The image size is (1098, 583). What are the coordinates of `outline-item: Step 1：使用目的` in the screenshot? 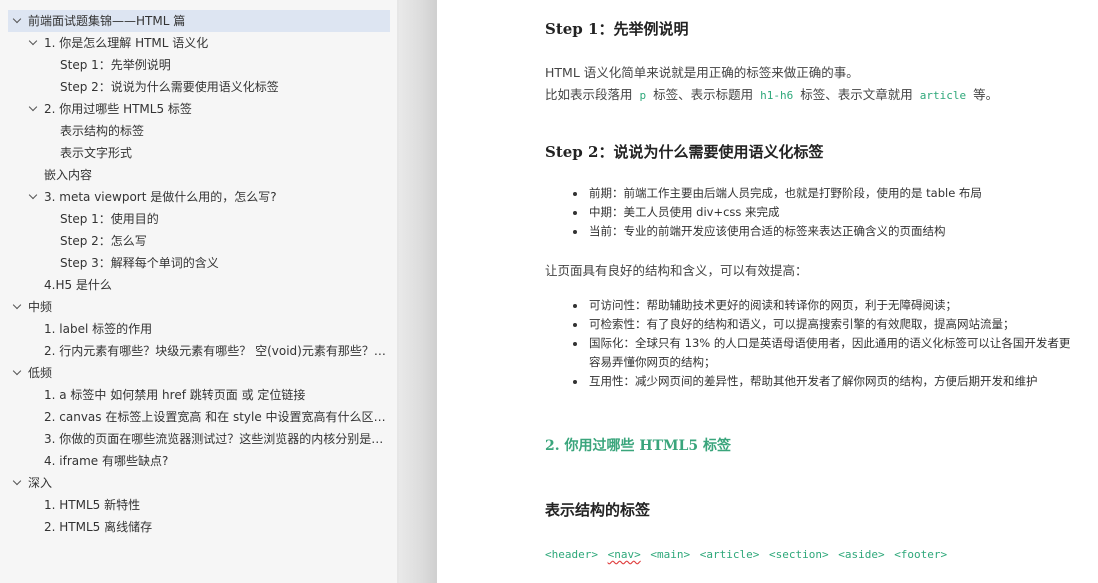 It's located at (199, 219).